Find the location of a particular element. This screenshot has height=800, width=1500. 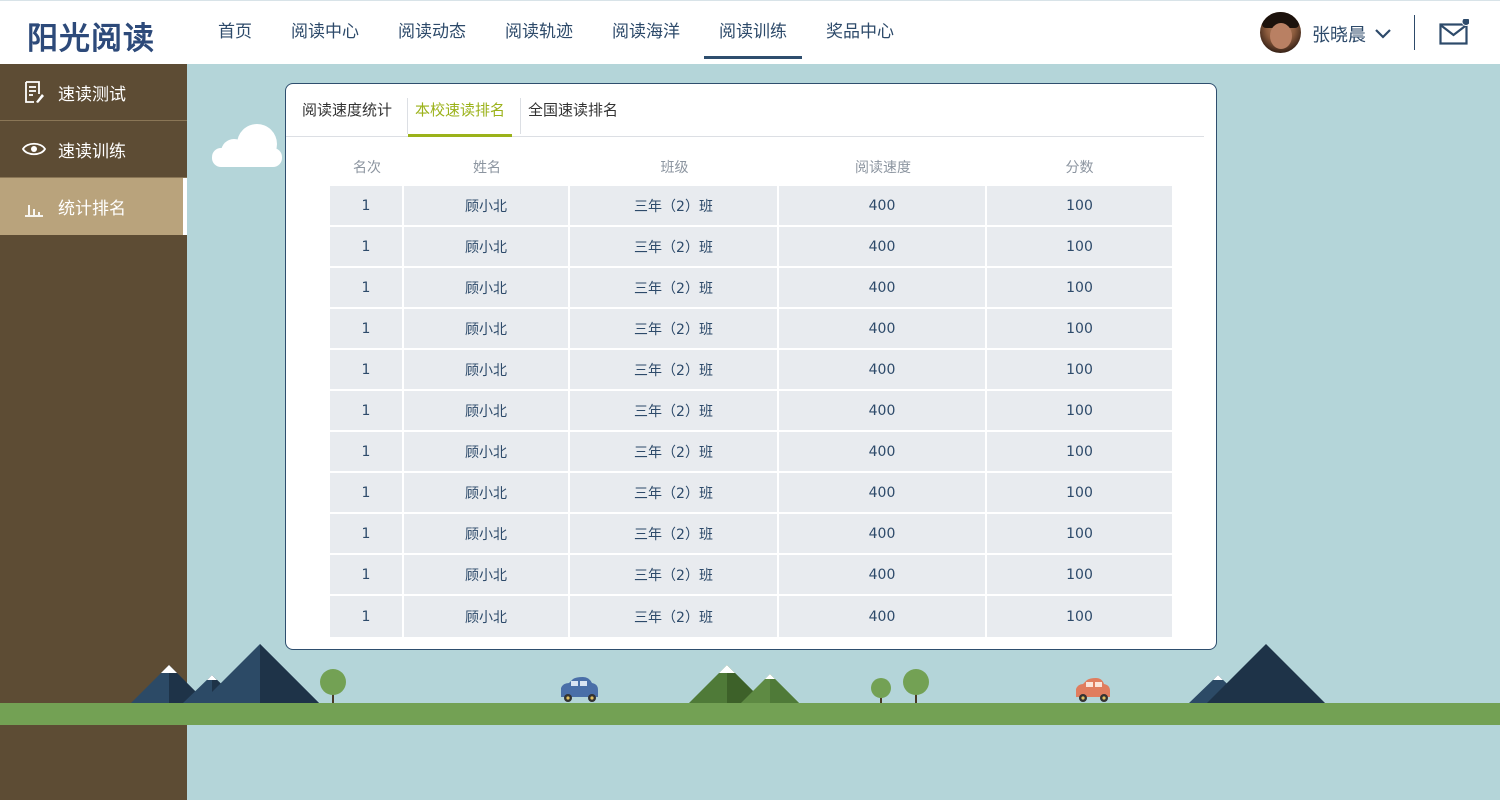

tab-school-ranking: 本校速读排名 is located at coordinates (460, 110).